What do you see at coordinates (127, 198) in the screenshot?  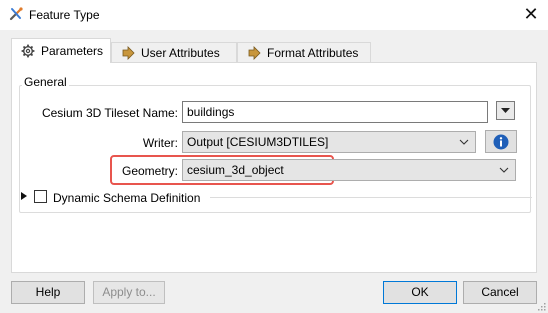 I see `dynamic-schema-label: Dynamic Schema Definition` at bounding box center [127, 198].